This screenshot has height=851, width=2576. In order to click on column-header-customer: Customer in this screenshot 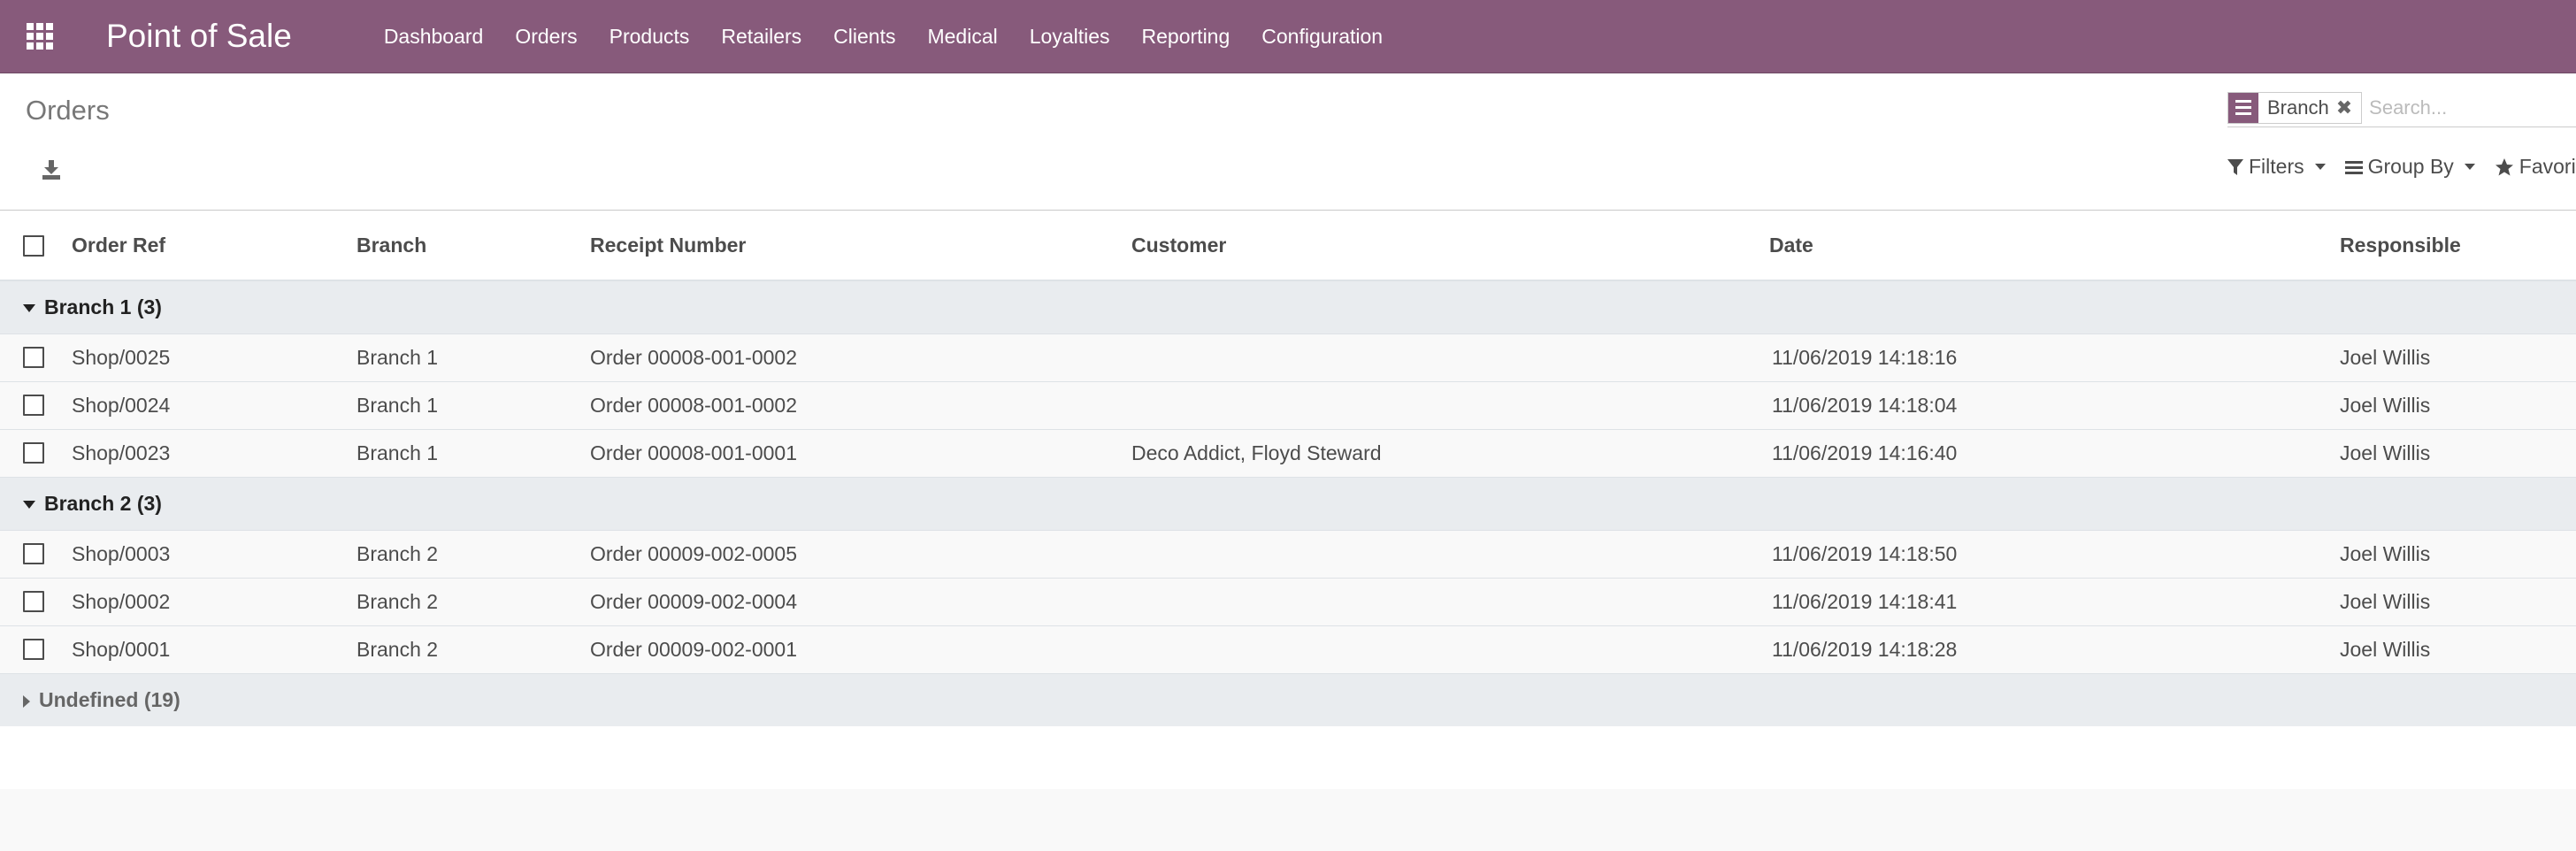, I will do `click(1450, 245)`.